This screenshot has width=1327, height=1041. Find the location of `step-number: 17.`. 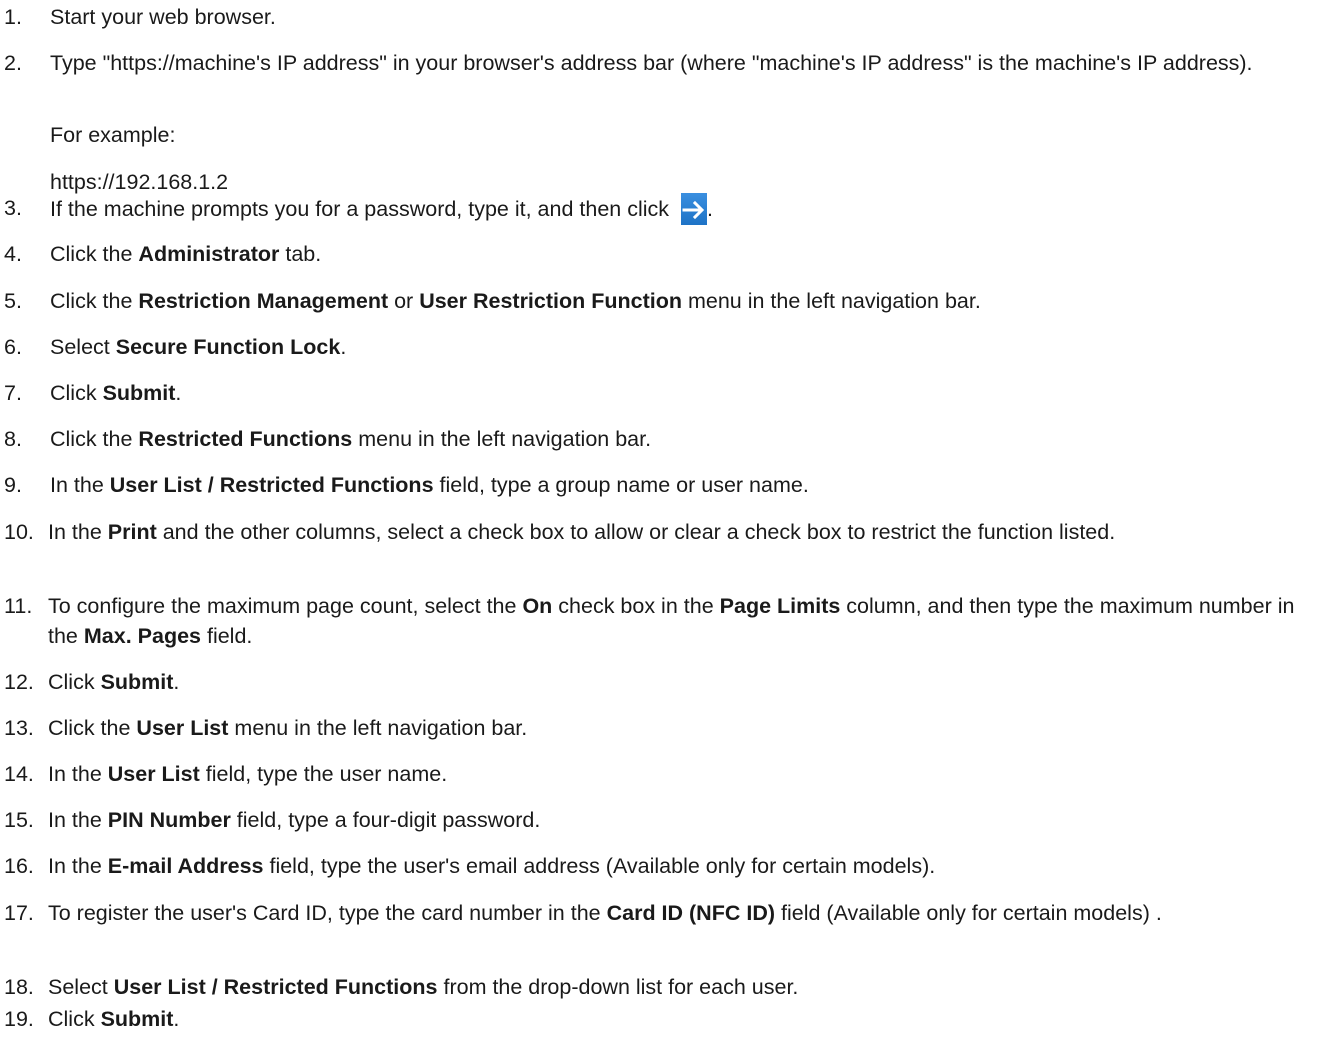

step-number: 17. is located at coordinates (19, 913).